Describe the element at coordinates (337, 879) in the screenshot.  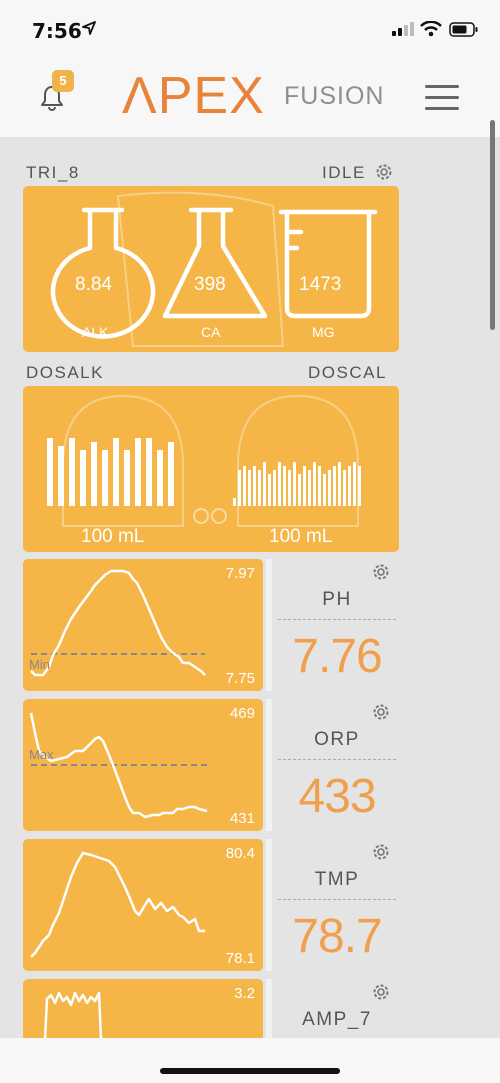
I see `tmp-name: TMP` at that location.